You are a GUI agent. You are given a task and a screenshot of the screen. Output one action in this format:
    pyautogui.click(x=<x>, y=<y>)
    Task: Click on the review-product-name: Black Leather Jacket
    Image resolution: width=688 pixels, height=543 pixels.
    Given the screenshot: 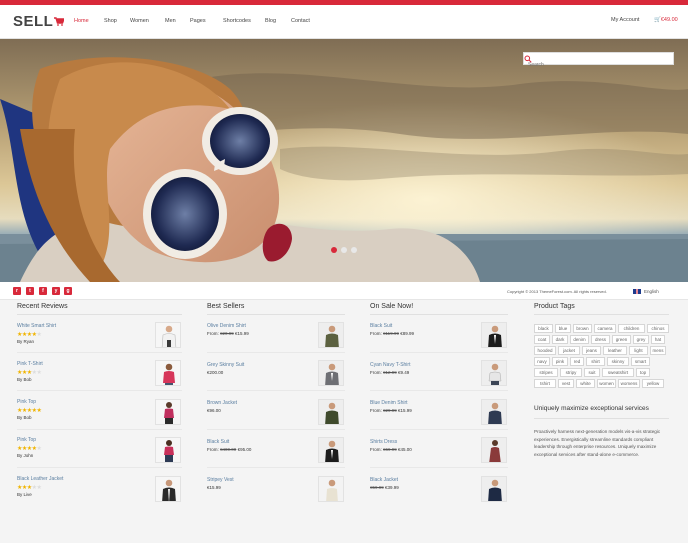 What is the action you would take?
    pyautogui.click(x=40, y=479)
    